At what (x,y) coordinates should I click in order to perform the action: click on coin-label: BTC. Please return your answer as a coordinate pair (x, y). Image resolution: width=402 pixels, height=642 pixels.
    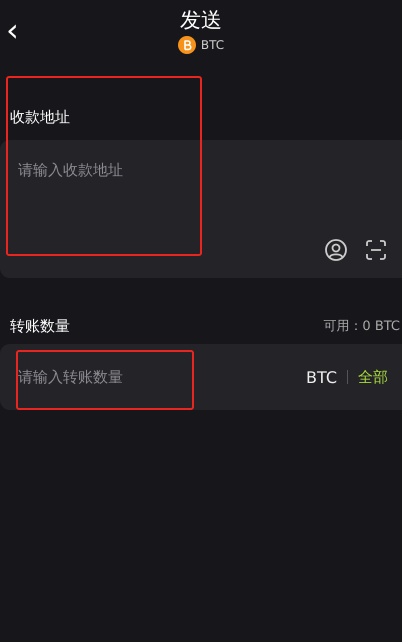
    Looking at the image, I should click on (212, 45).